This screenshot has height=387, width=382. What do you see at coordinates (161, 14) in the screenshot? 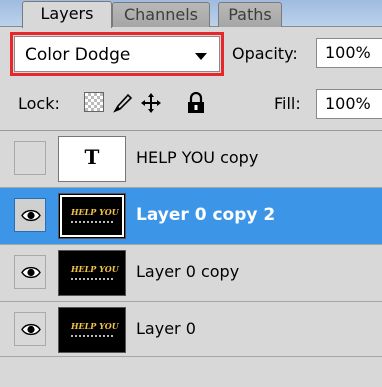
I see `tab-channels: Channels` at bounding box center [161, 14].